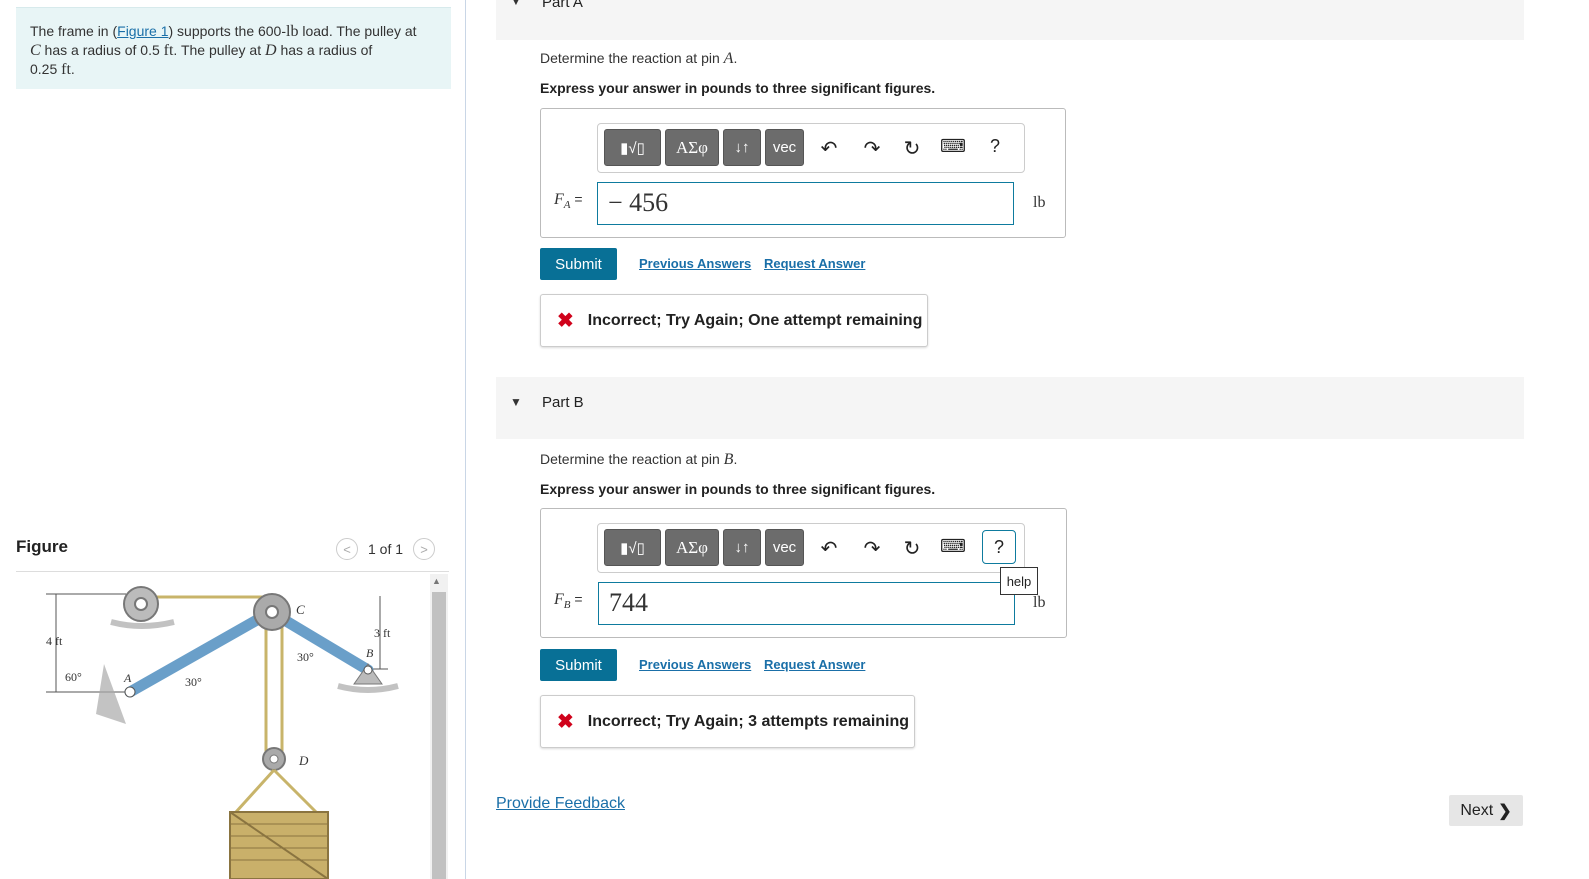  Describe the element at coordinates (54, 641) in the screenshot. I see `dim-4ft-label: 4 ft` at that location.